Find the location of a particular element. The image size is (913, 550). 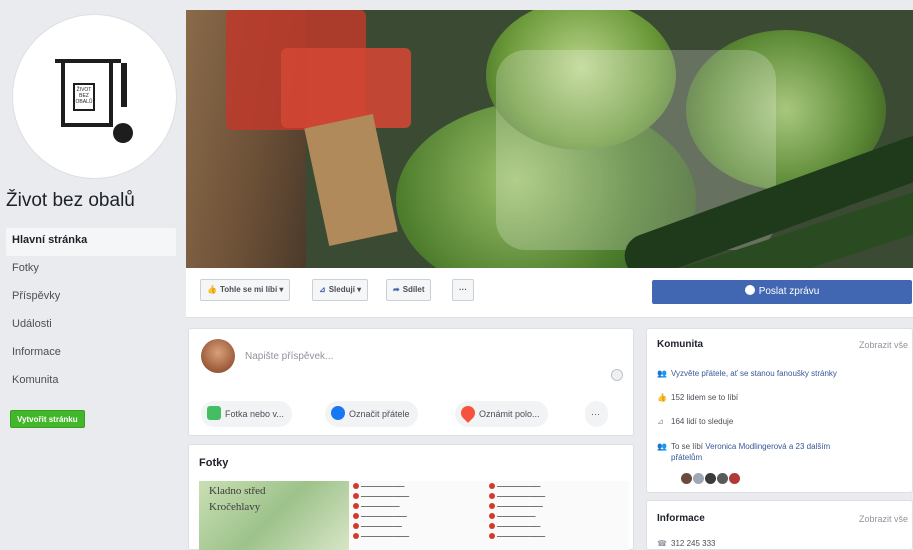

like-page-button: 👍 Tohle se mi líbí ▾ is located at coordinates (245, 290).